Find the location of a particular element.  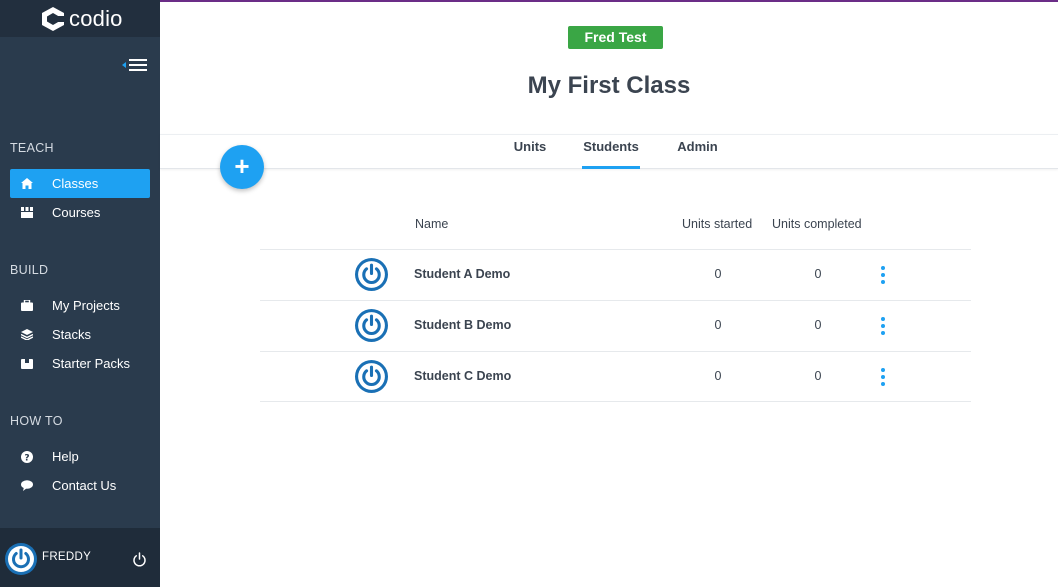

student-name: Student A Demo is located at coordinates (462, 274).